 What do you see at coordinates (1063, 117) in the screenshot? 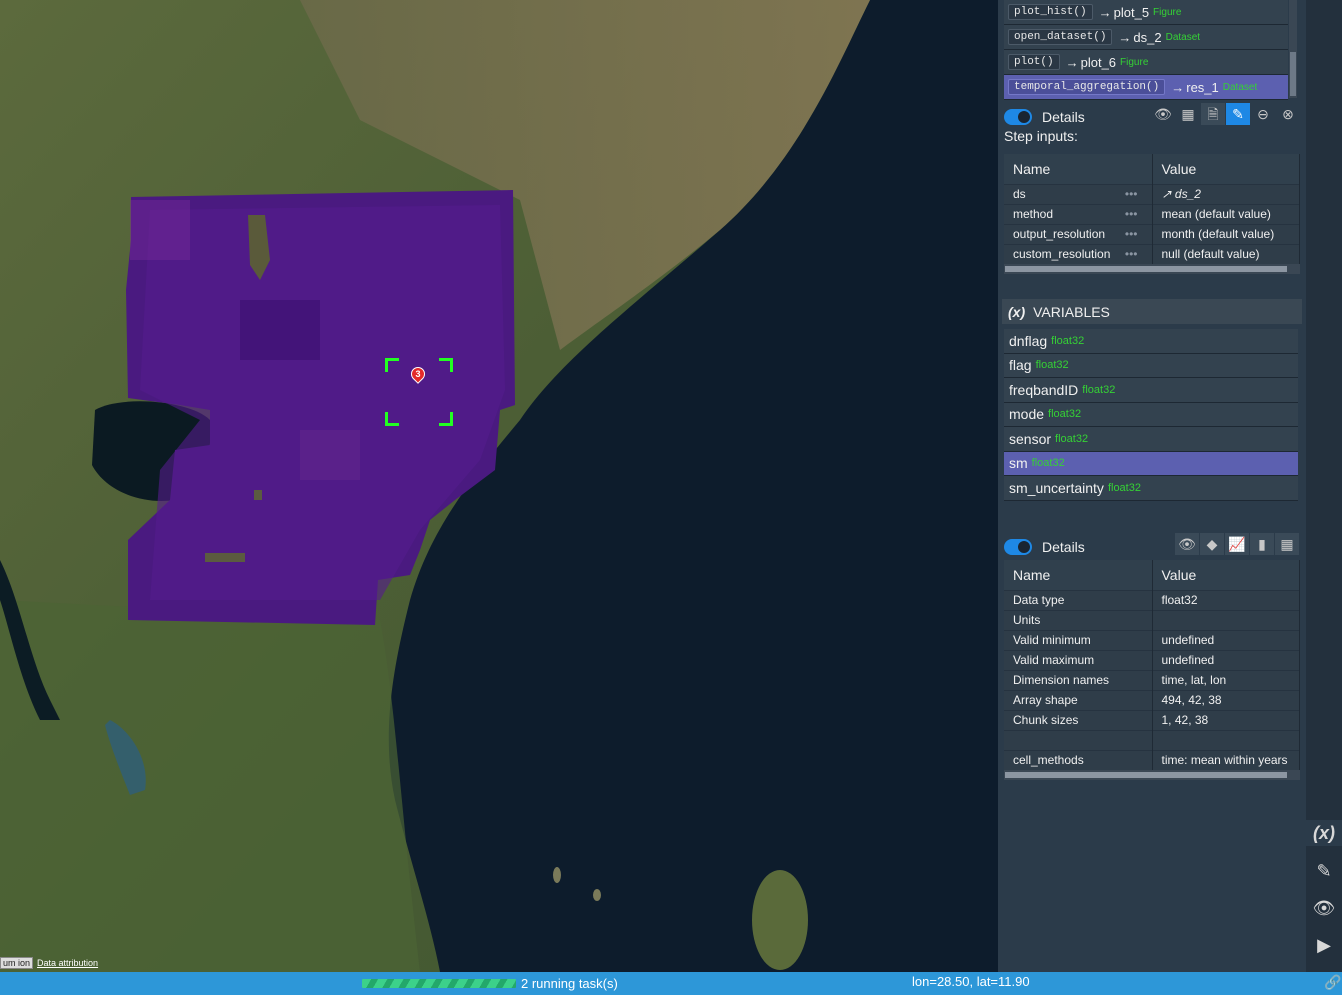
I see `details-label: Details` at bounding box center [1063, 117].